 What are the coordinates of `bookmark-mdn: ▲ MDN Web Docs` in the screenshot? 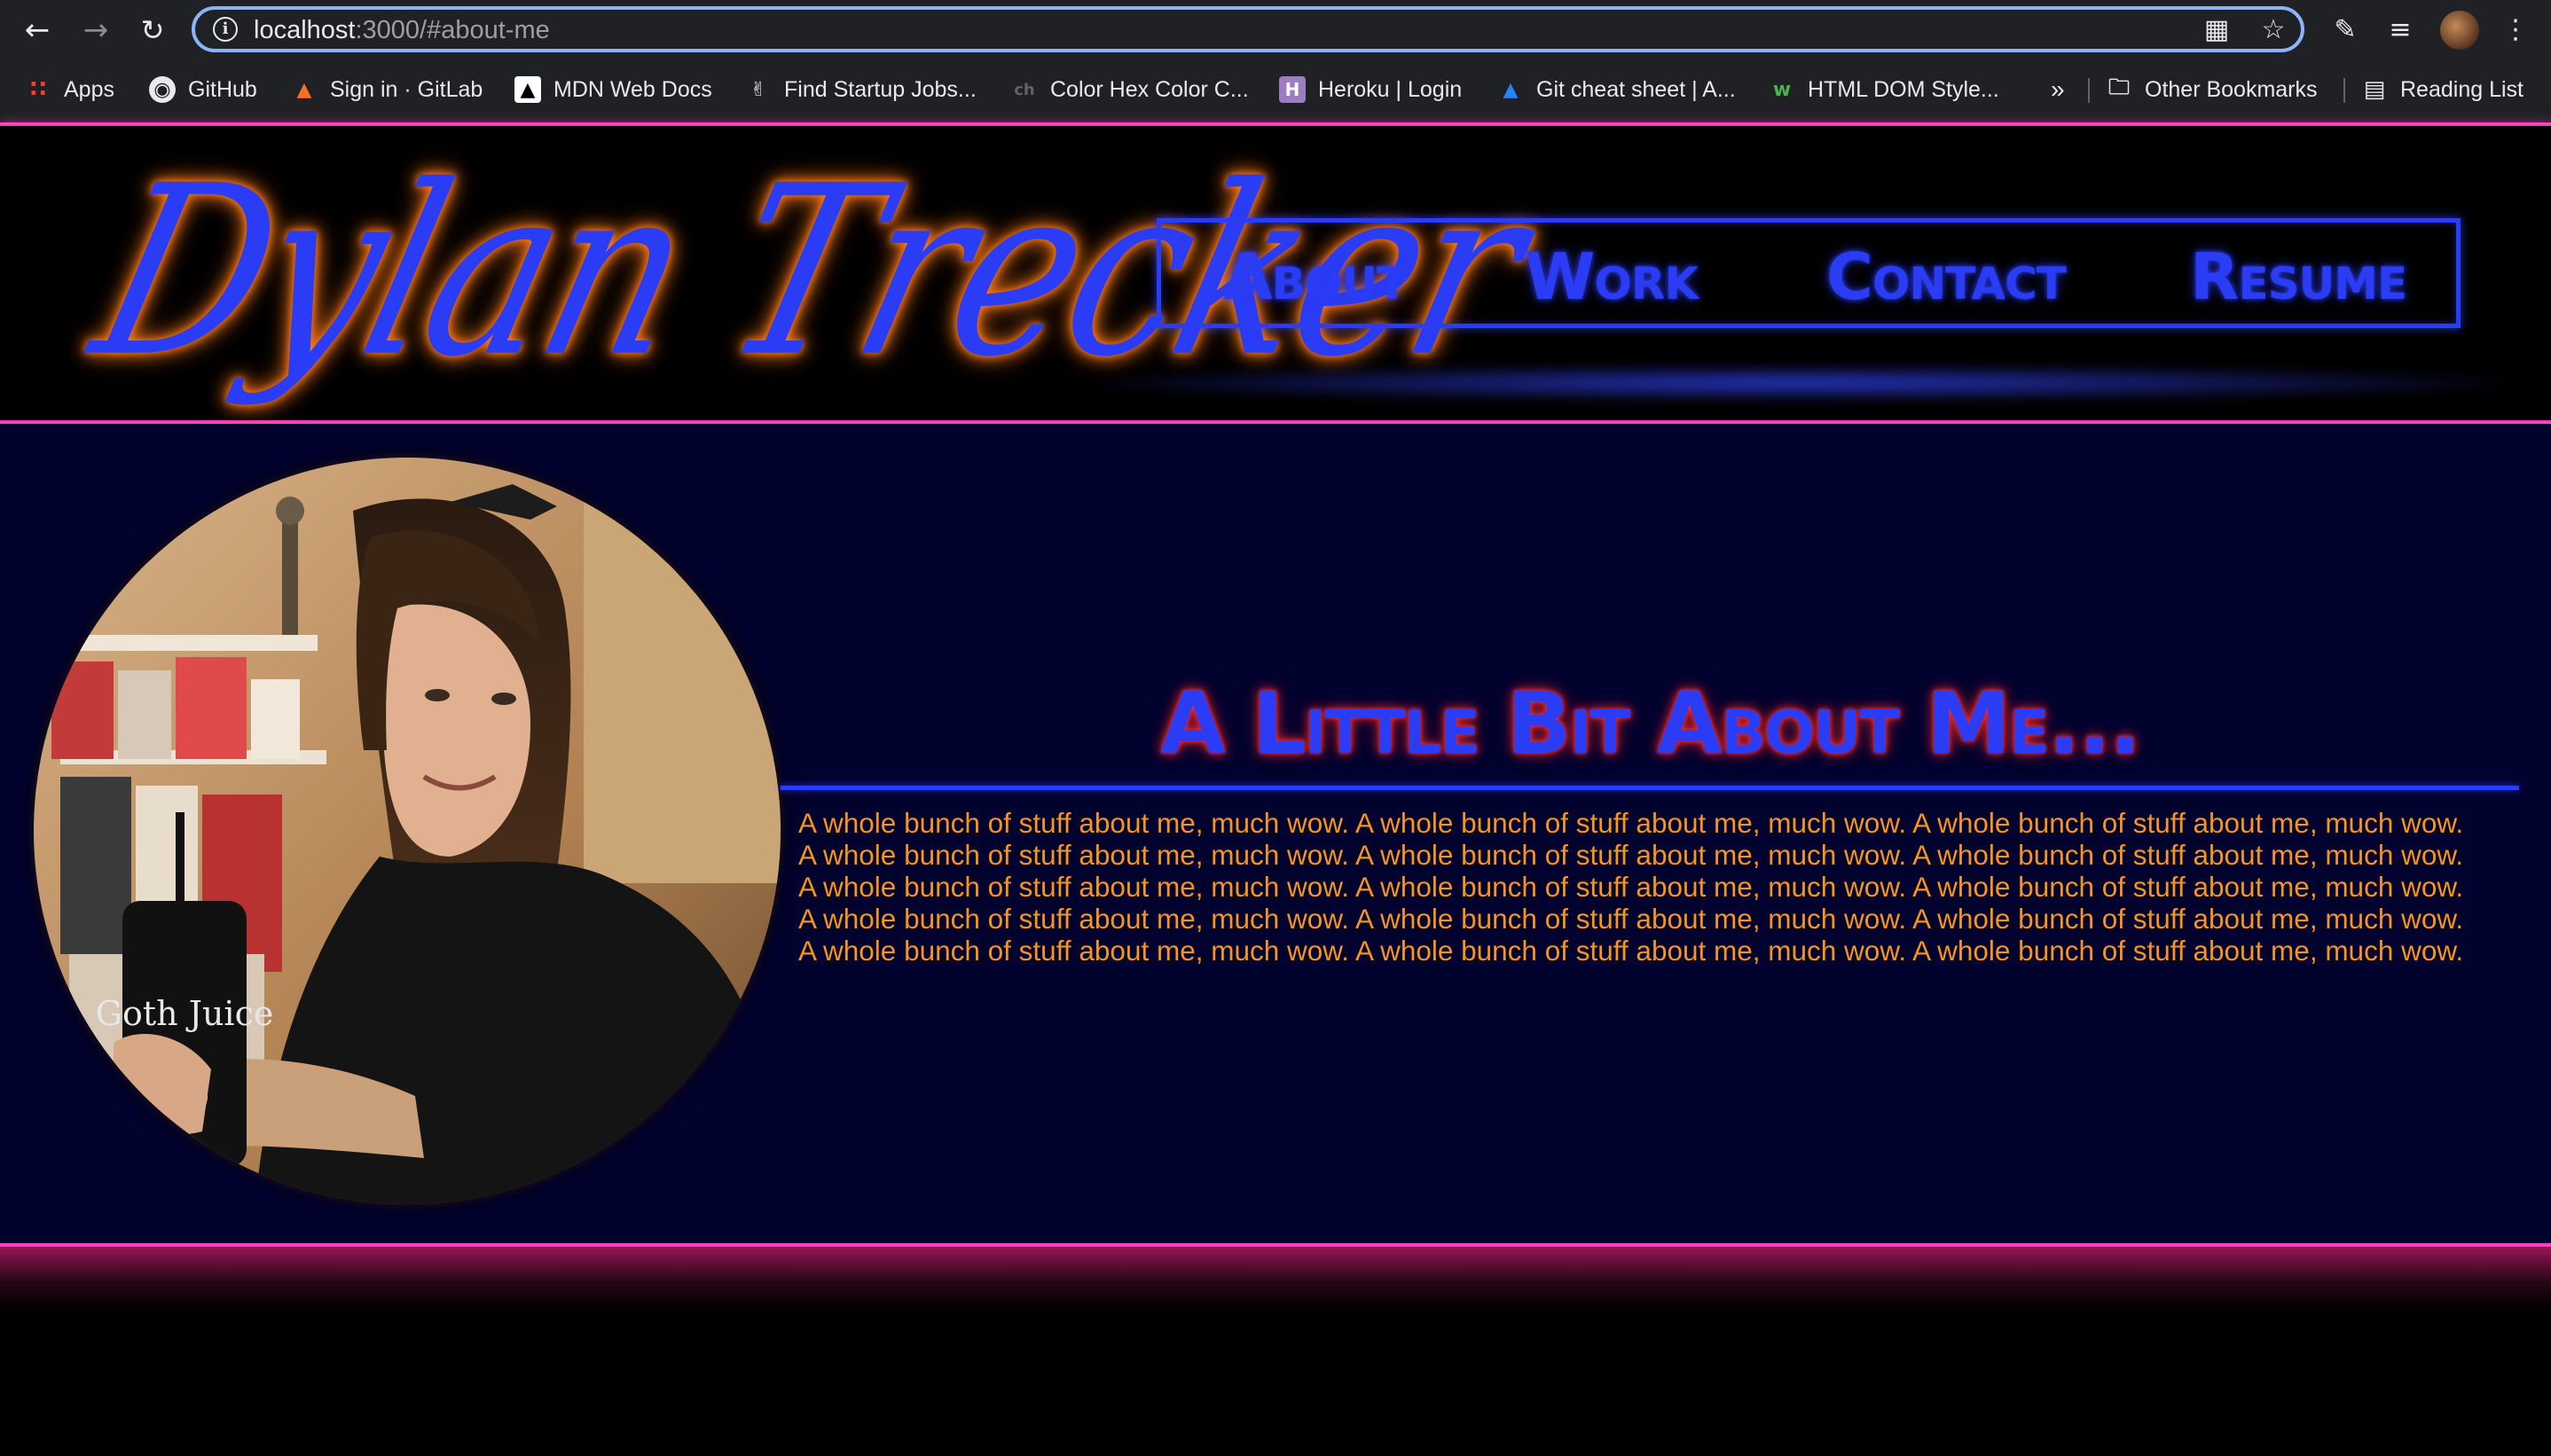 It's located at (613, 89).